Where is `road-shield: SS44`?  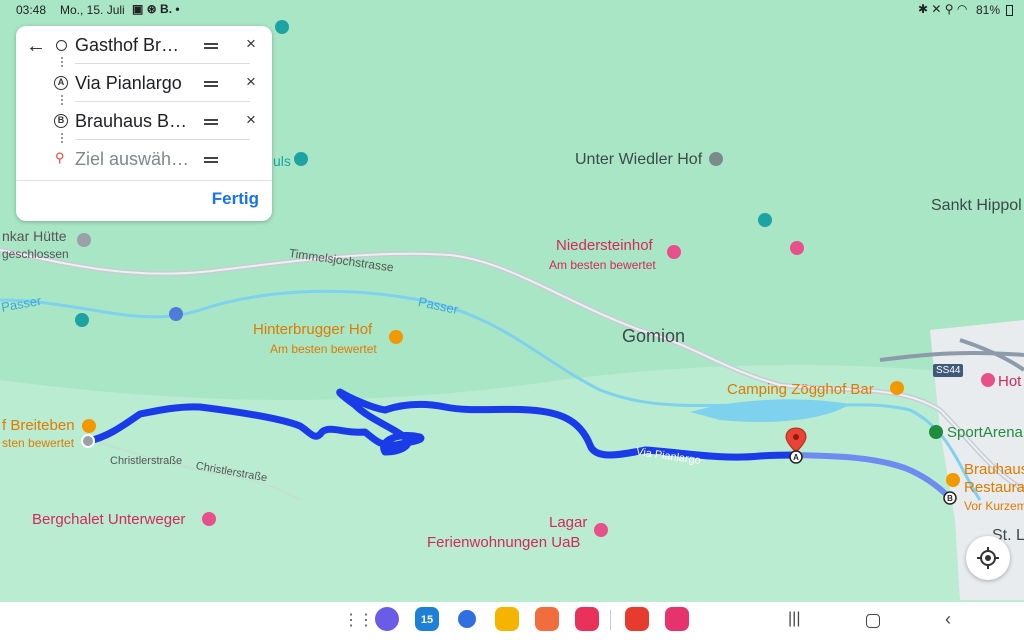
road-shield: SS44 is located at coordinates (948, 370).